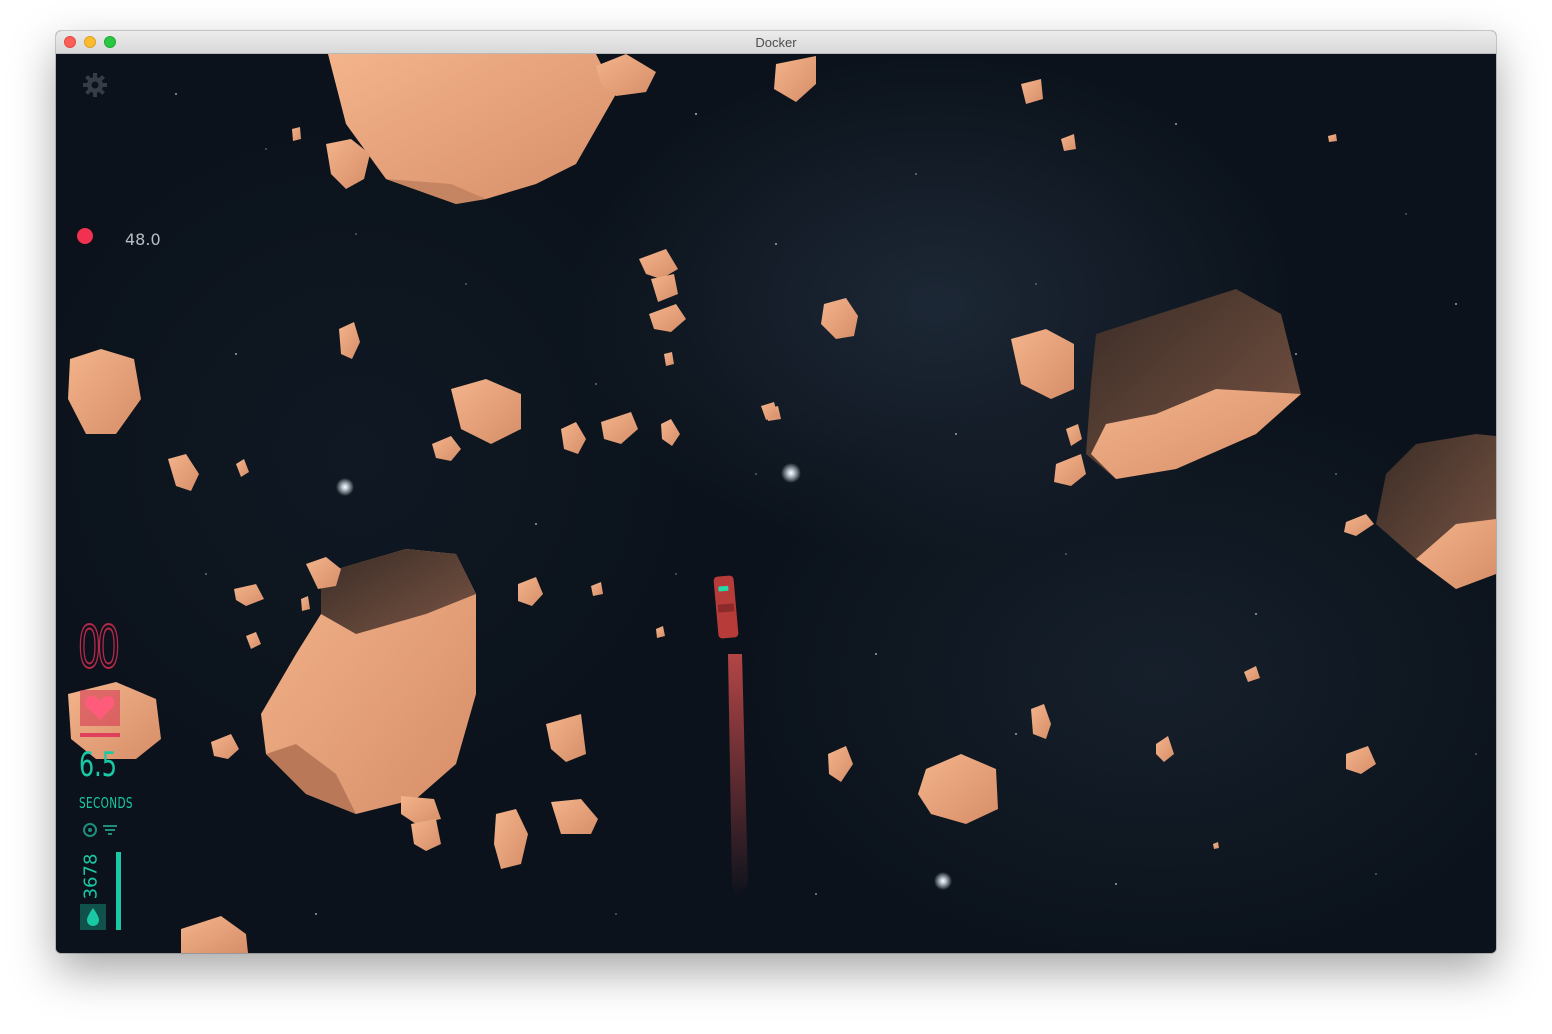 This screenshot has height=1034, width=1552. What do you see at coordinates (106, 803) in the screenshot?
I see `timer-label: SECONDS` at bounding box center [106, 803].